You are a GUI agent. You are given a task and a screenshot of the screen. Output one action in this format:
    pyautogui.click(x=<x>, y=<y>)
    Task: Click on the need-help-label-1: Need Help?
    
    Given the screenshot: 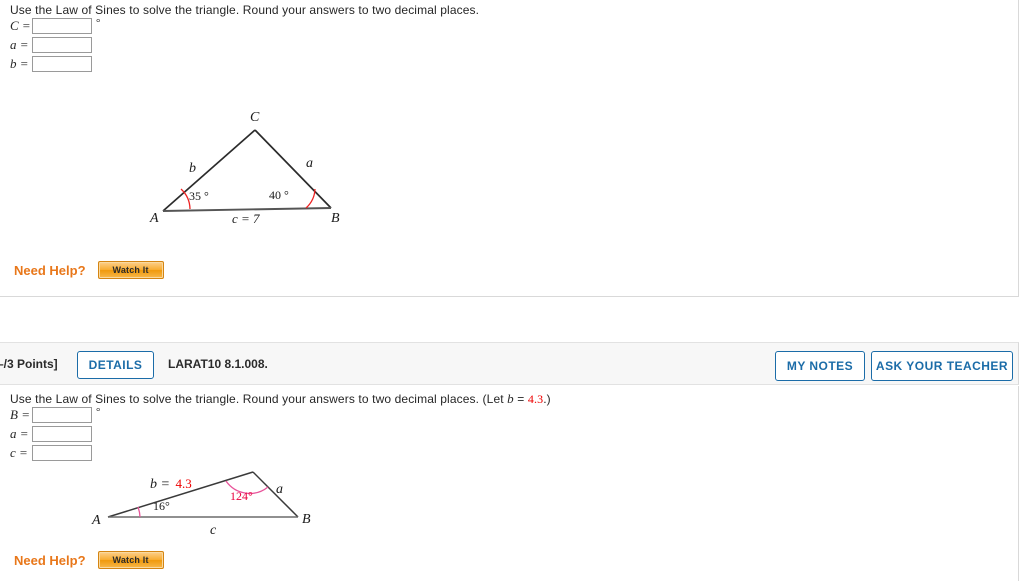 What is the action you would take?
    pyautogui.click(x=50, y=270)
    